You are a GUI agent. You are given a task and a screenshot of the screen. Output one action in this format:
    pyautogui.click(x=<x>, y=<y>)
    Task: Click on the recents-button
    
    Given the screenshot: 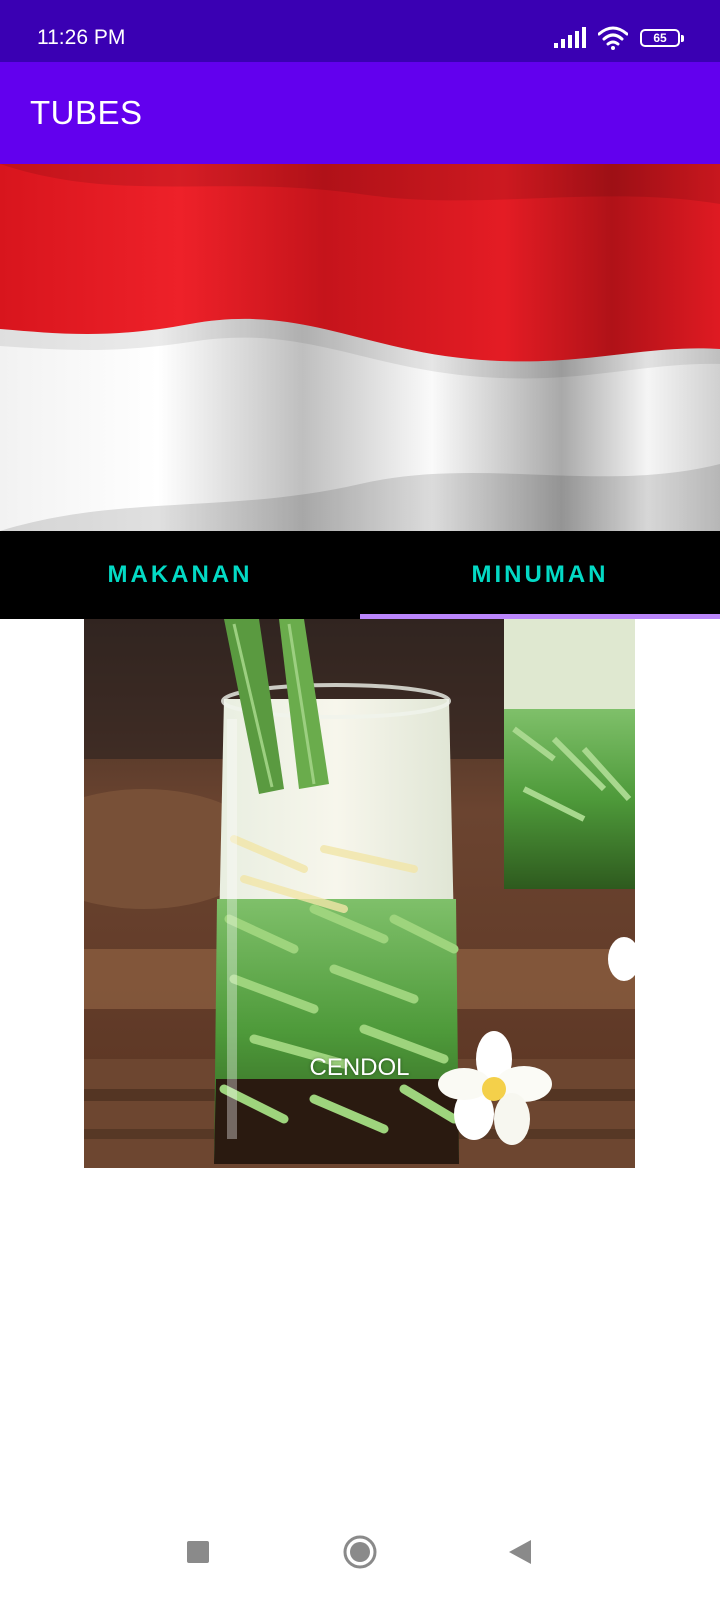 What is the action you would take?
    pyautogui.click(x=198, y=1552)
    